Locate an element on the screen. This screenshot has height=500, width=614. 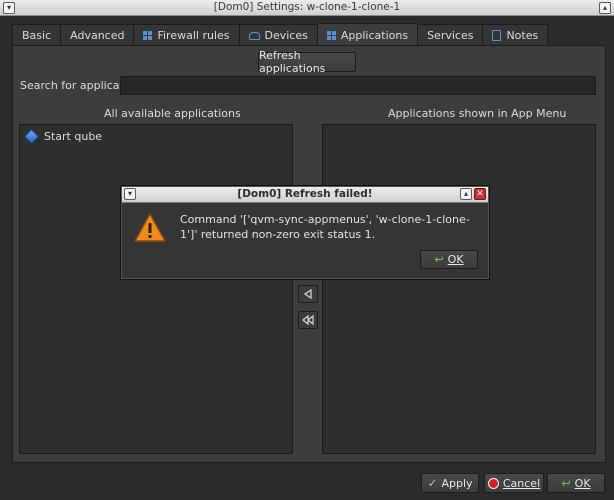
chevron-left-icon is located at coordinates (307, 294).